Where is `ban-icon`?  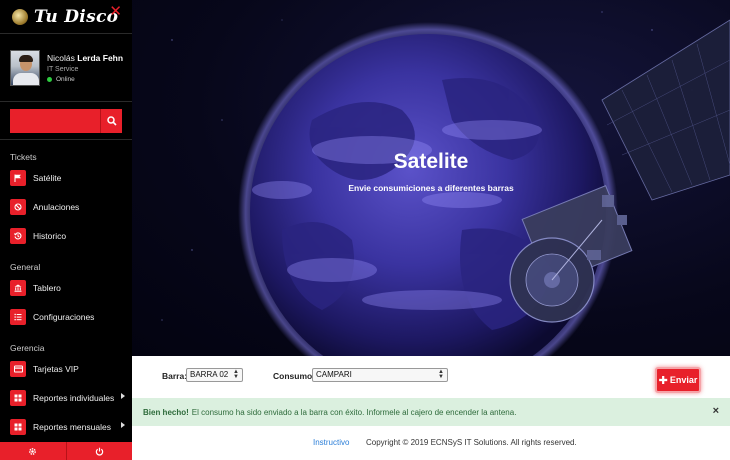 ban-icon is located at coordinates (18, 206).